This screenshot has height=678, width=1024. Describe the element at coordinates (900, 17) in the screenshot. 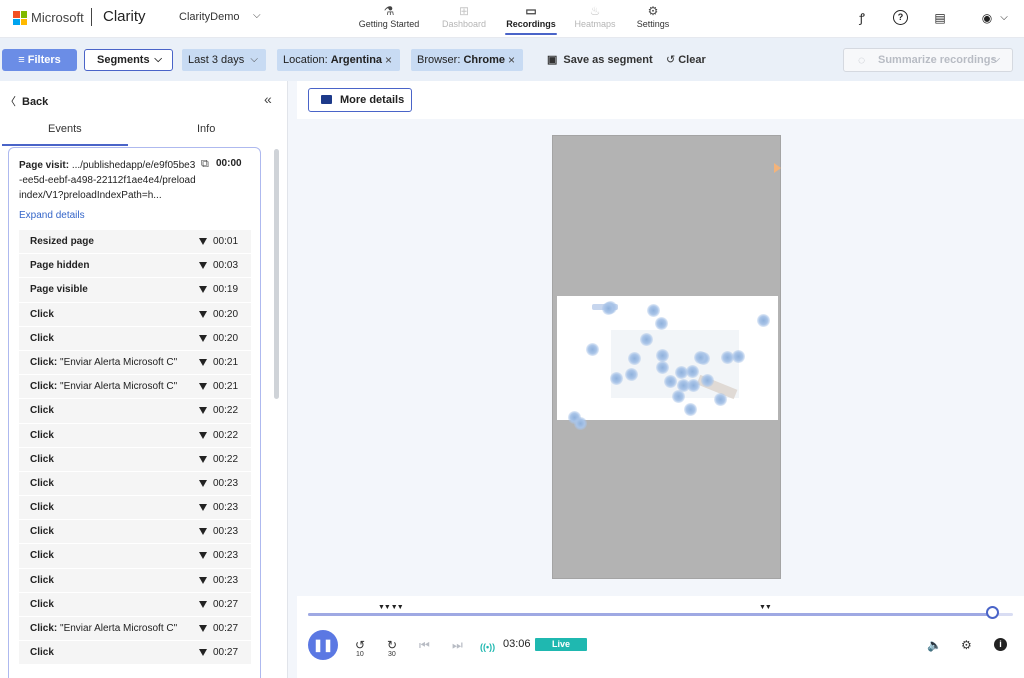

I see `help-icon: ?` at that location.